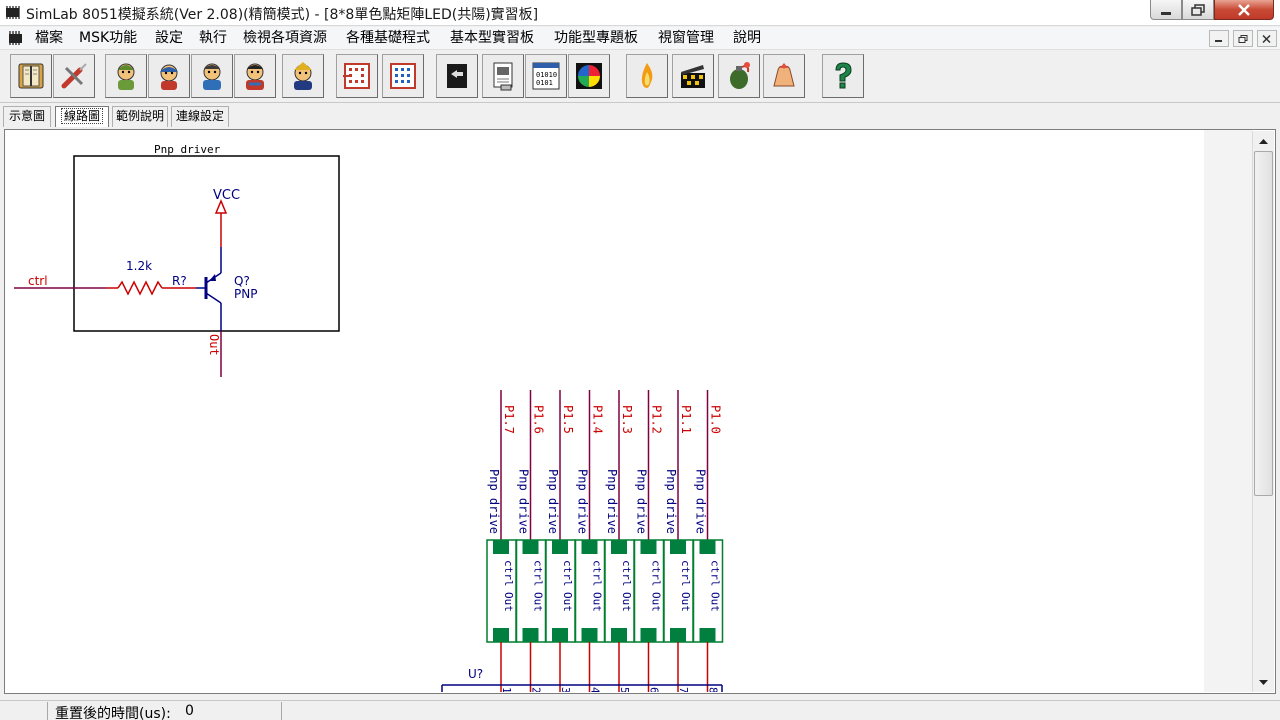  I want to click on mdi-close-button, so click(1267, 38).